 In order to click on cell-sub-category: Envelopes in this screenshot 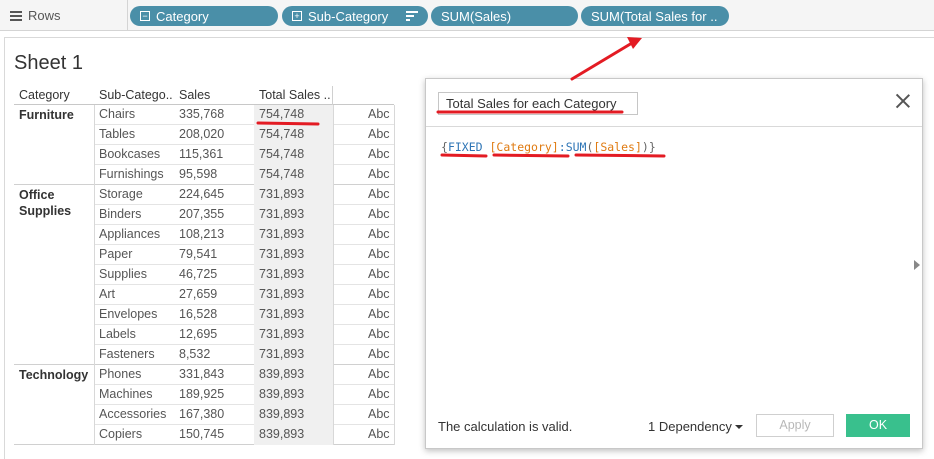, I will do `click(128, 314)`.